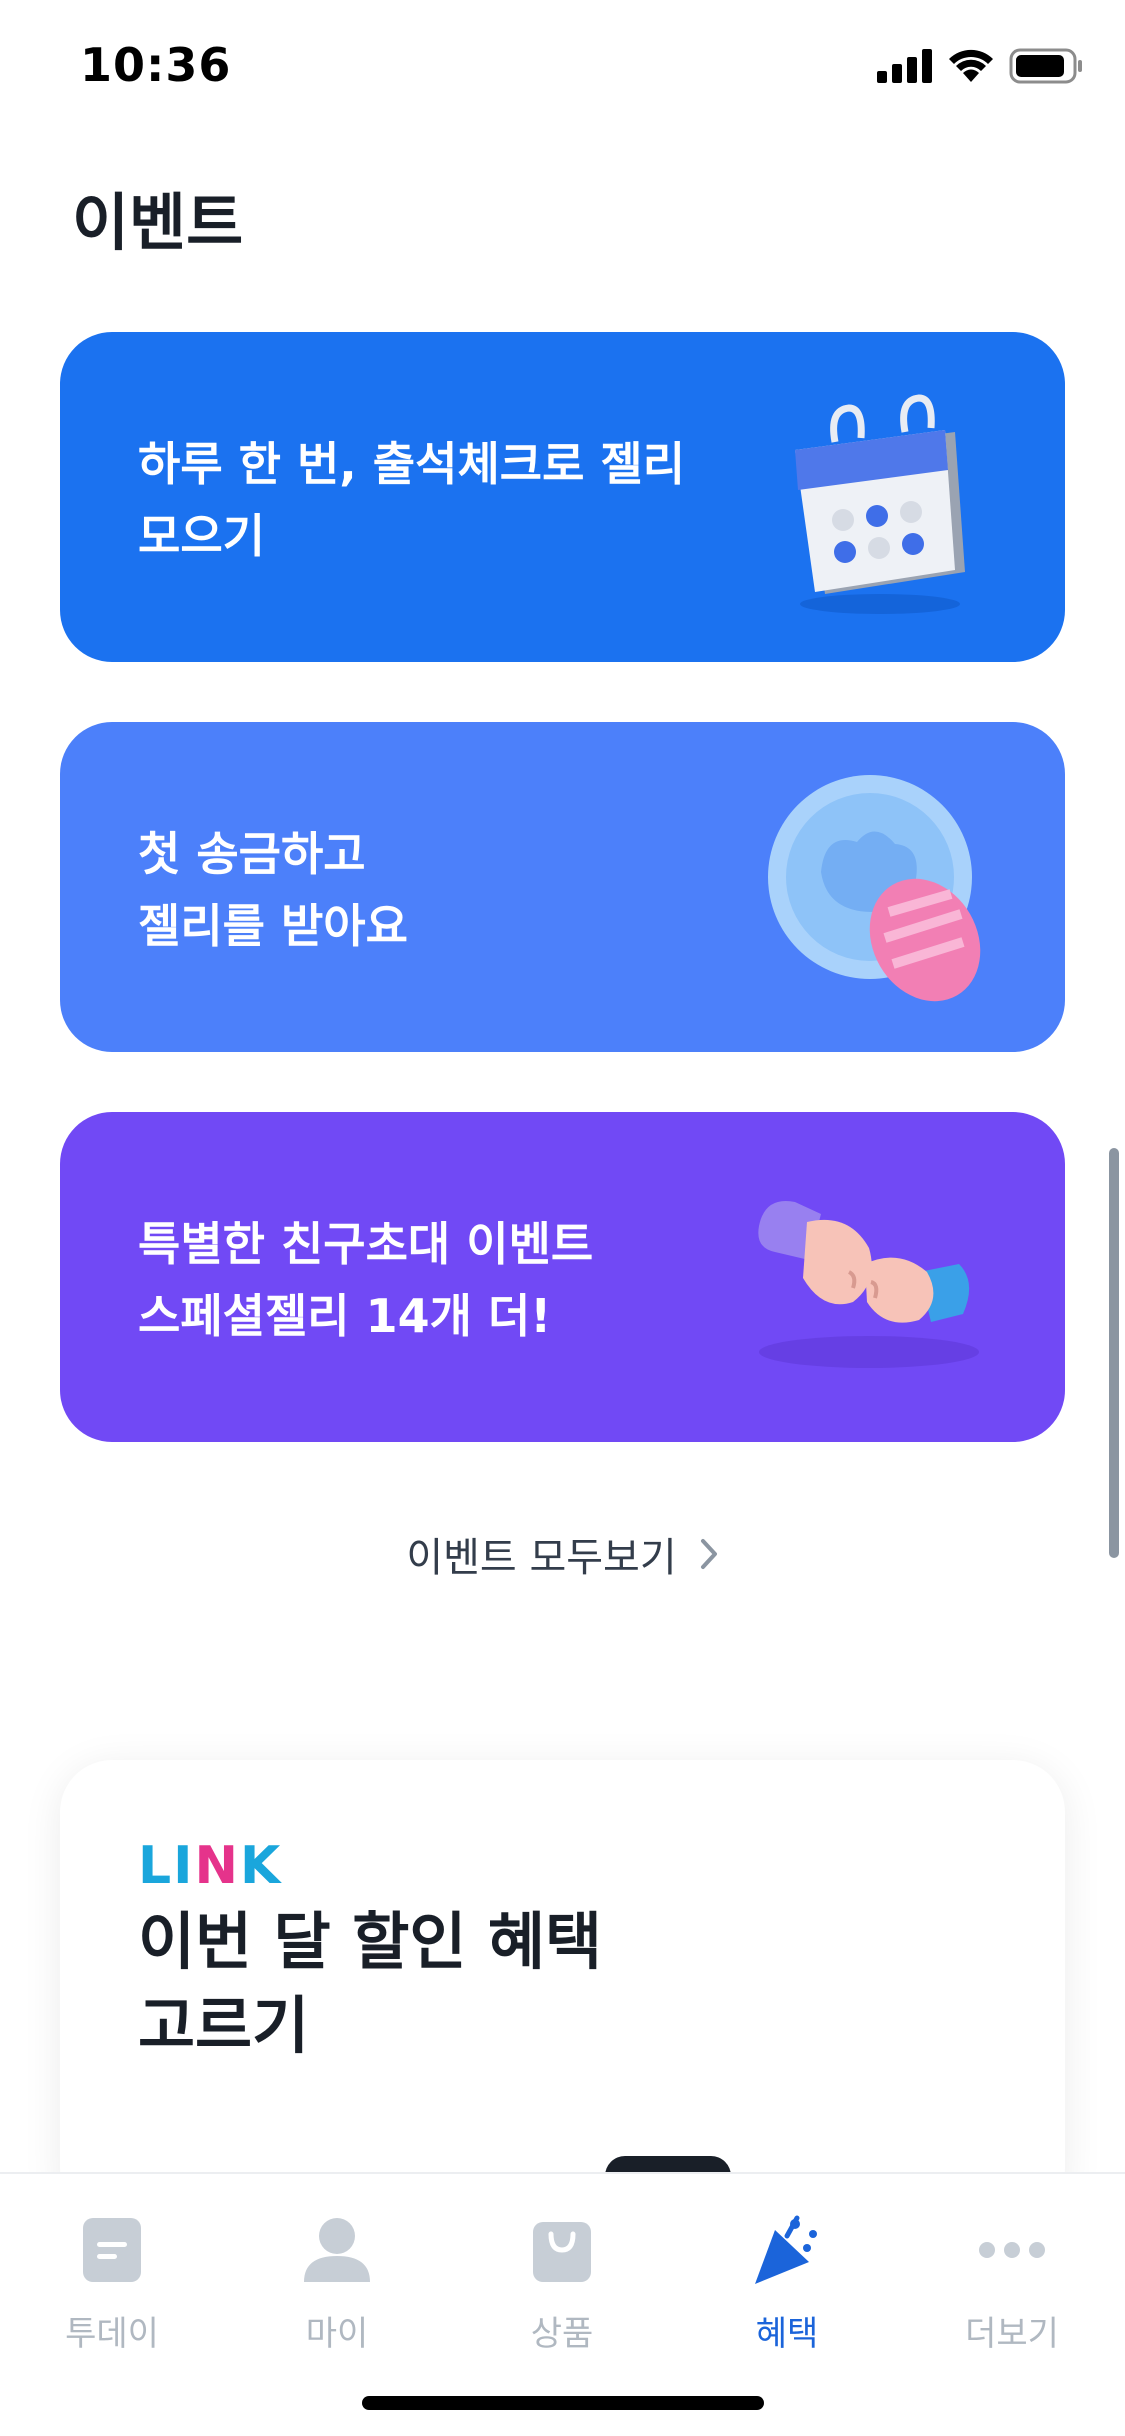 The width and height of the screenshot is (1125, 2436). Describe the element at coordinates (874, 888) in the screenshot. I see `jelly-coin-icon` at that location.